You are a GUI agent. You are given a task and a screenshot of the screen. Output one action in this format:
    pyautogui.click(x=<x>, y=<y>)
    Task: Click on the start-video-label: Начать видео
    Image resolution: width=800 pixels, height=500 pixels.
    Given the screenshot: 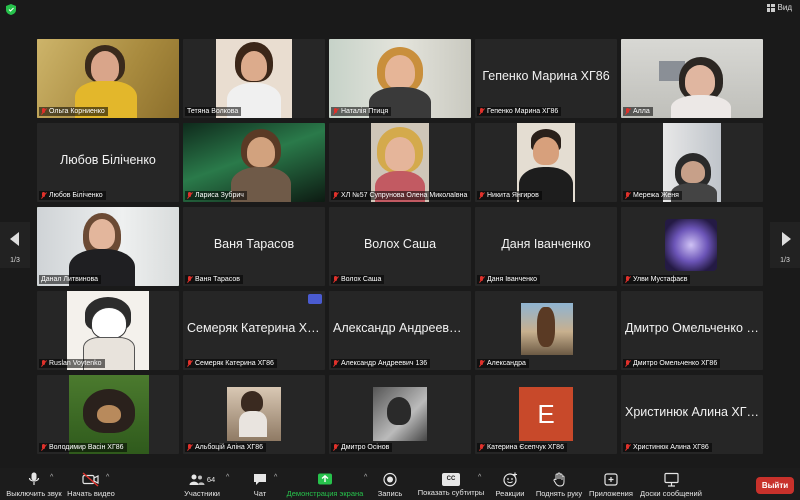 What is the action you would take?
    pyautogui.click(x=91, y=493)
    